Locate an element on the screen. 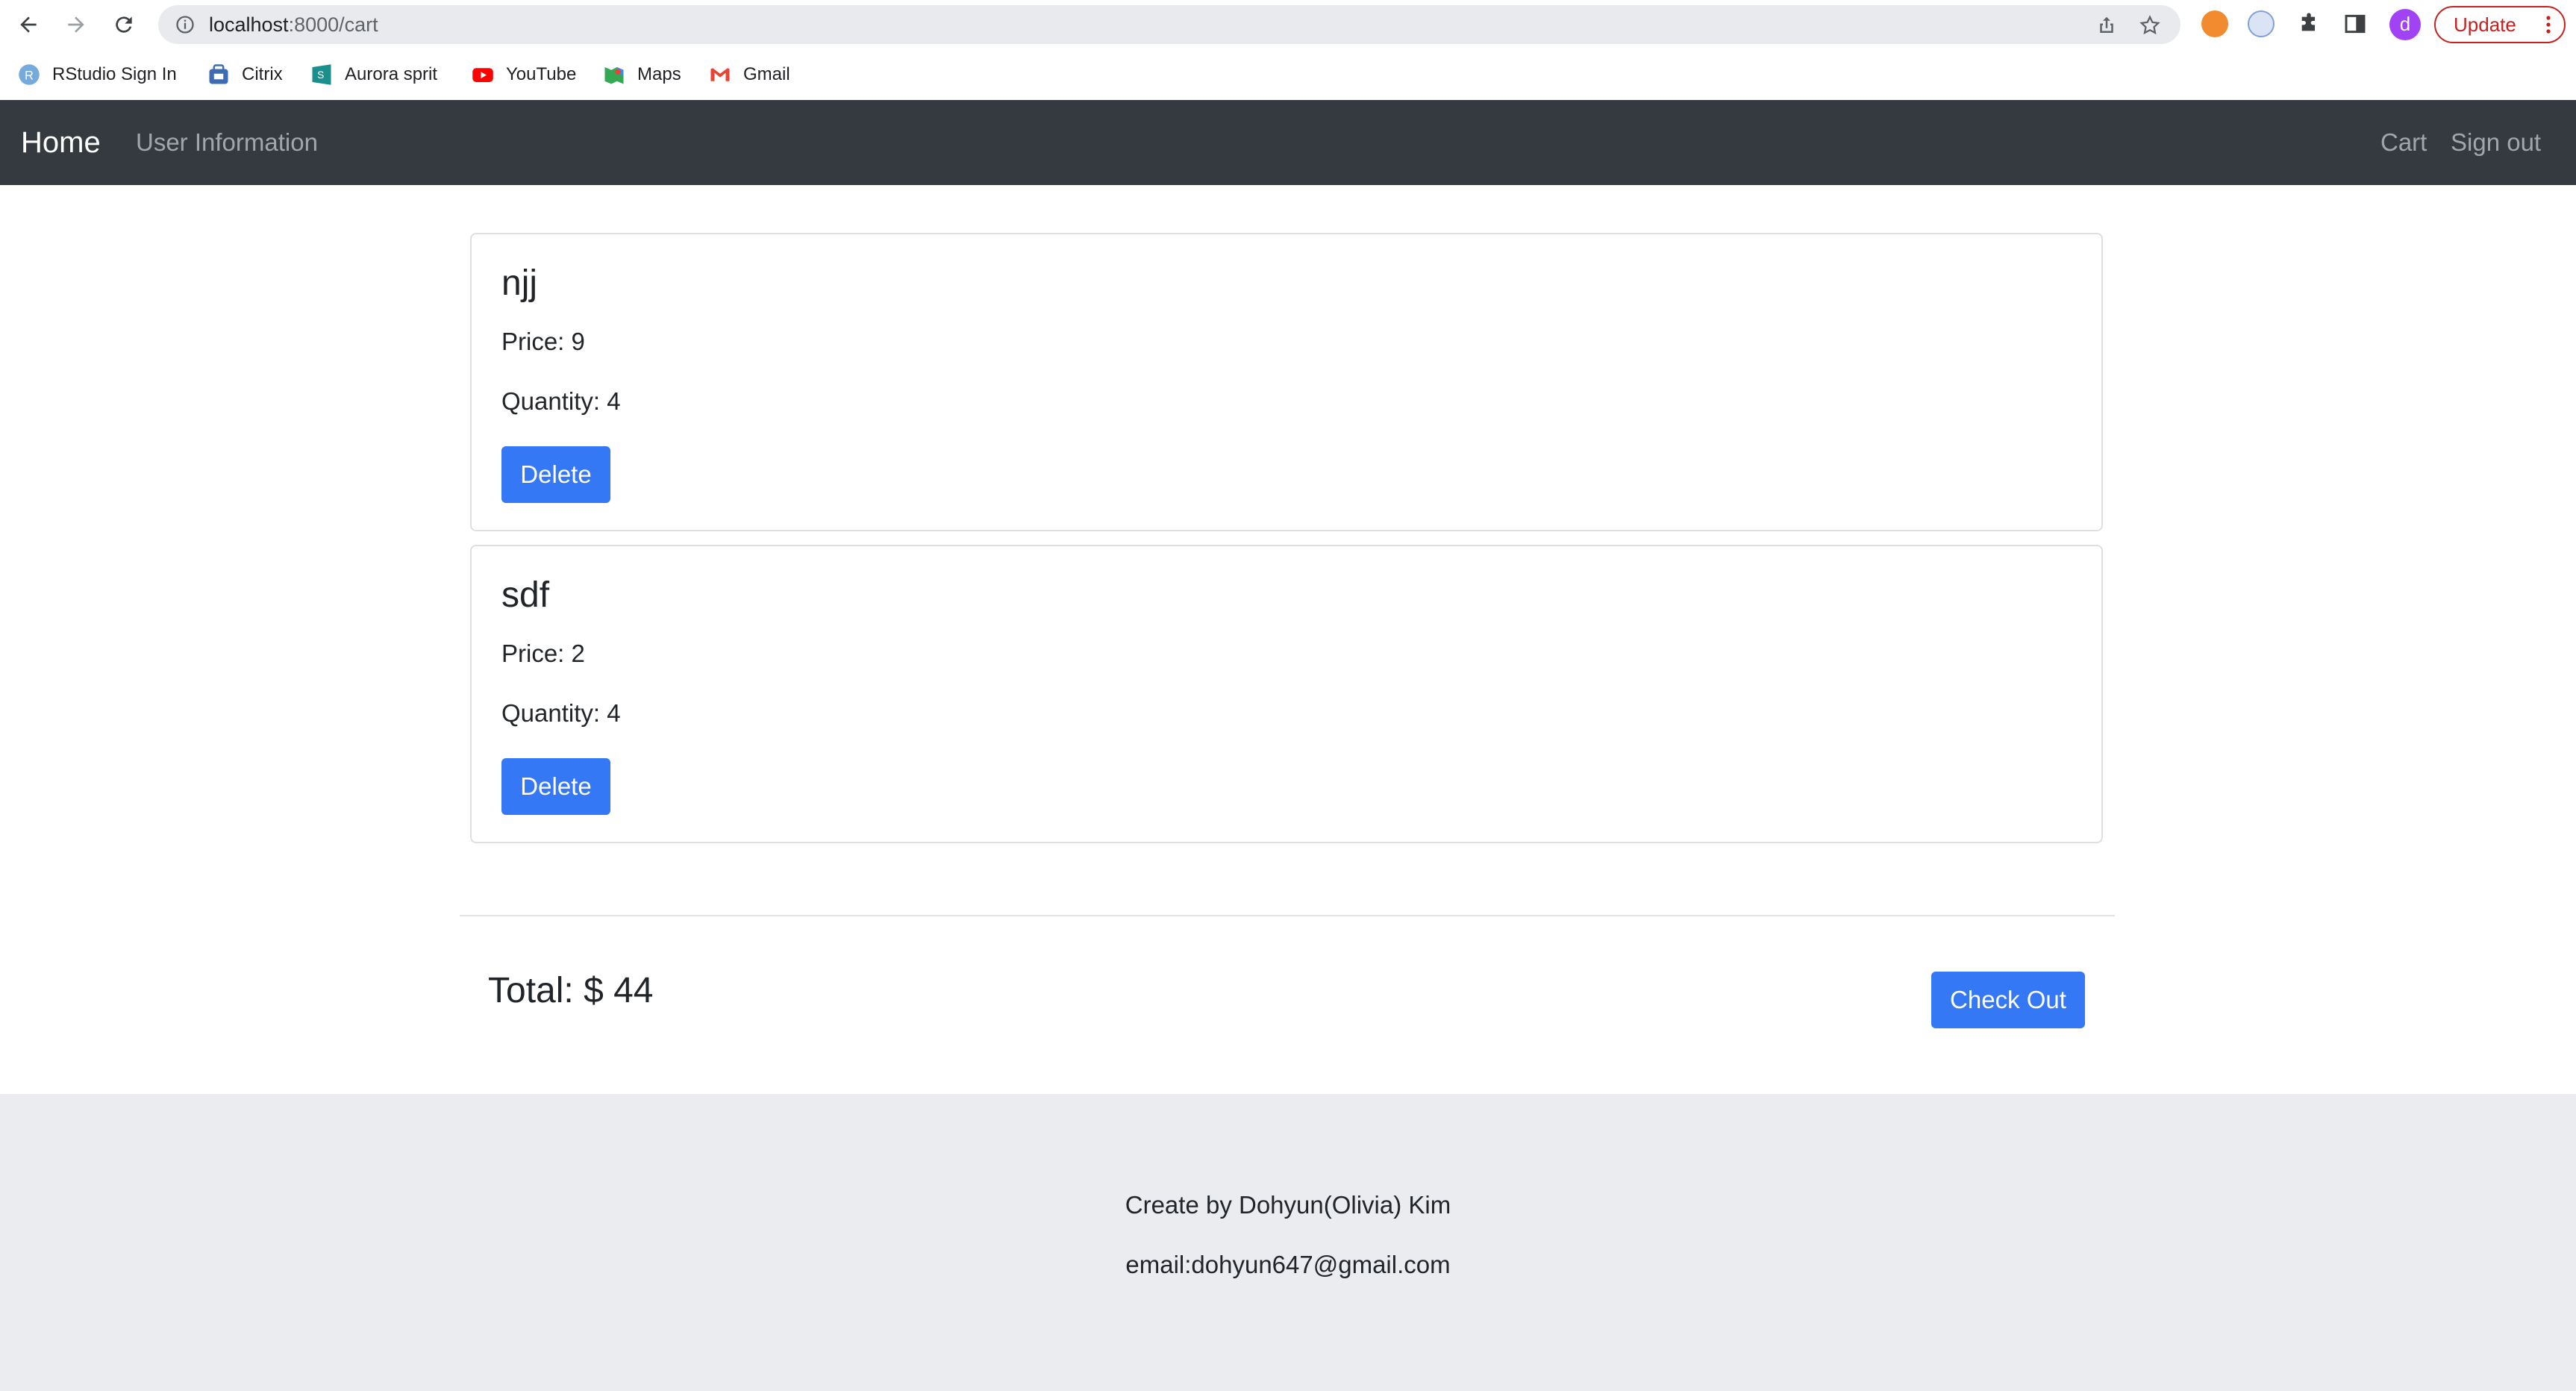 The height and width of the screenshot is (1391, 2576). bookmark-label: Gmail is located at coordinates (766, 74).